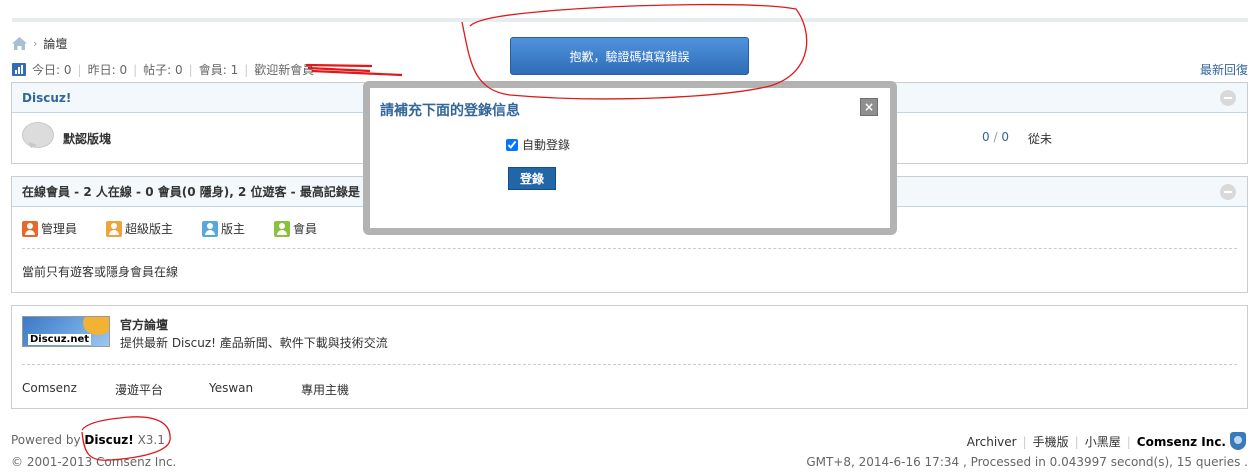 The height and width of the screenshot is (475, 1256). I want to click on latest-replies-link: 最新回復, so click(1224, 69).